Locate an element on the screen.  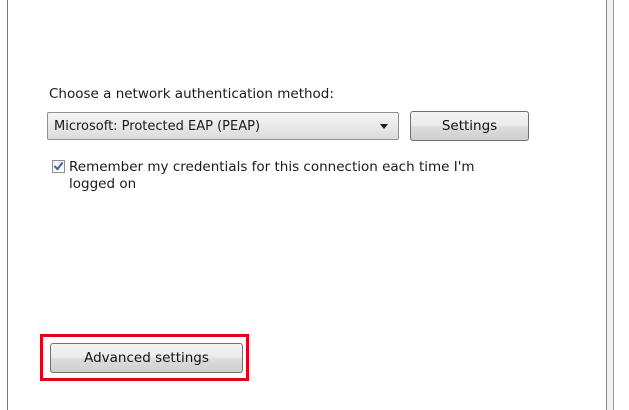
checkmark-icon is located at coordinates (58, 166).